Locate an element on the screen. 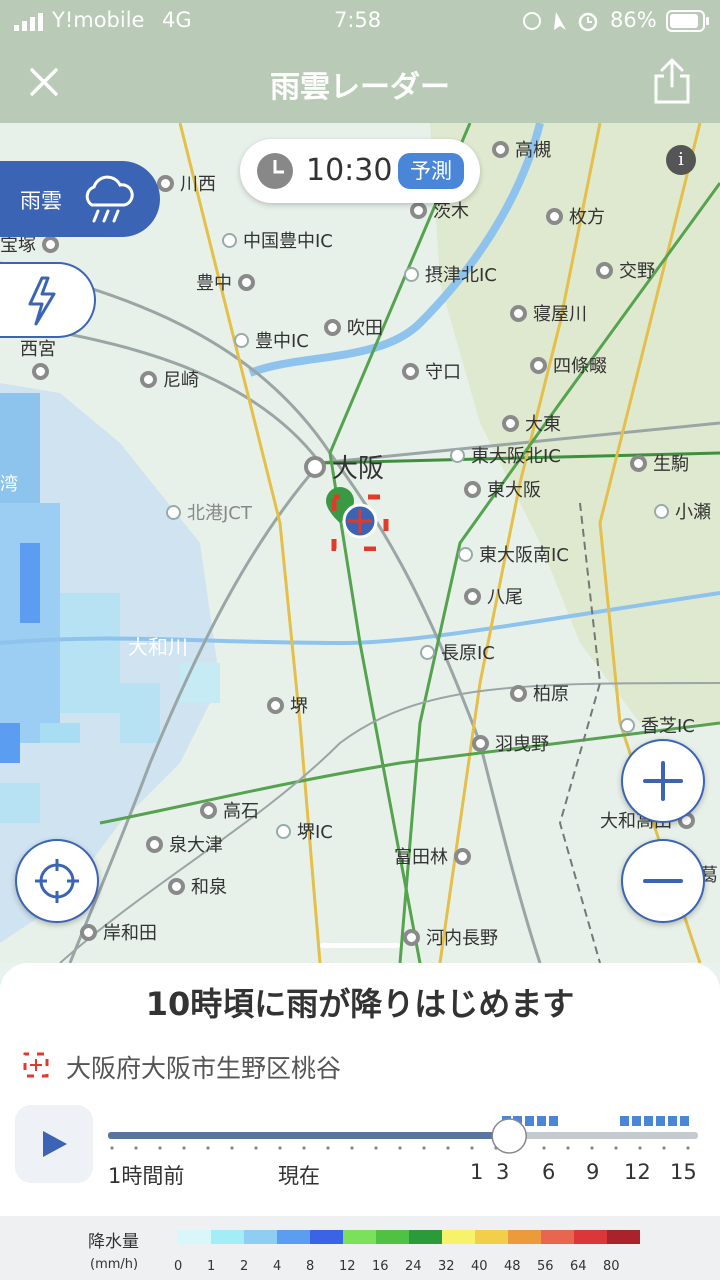  legend-value: 64 is located at coordinates (578, 1266).